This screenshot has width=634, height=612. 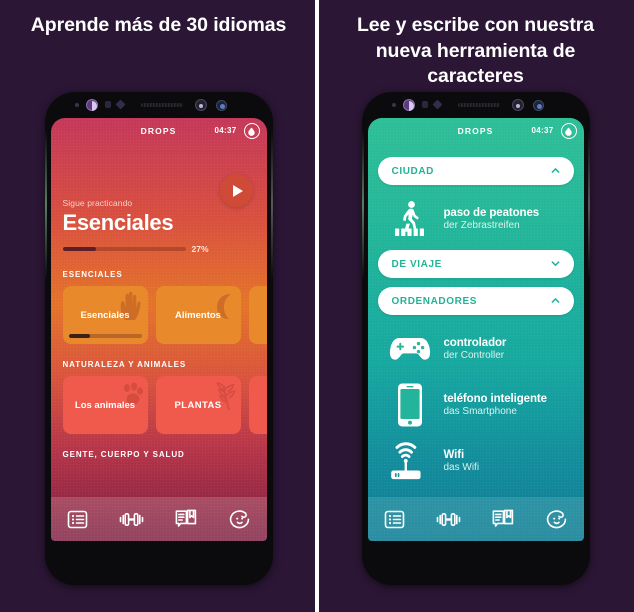 I want to click on category-section-gente: GENTE, CUERPO Y SALUD, so click(x=159, y=454).